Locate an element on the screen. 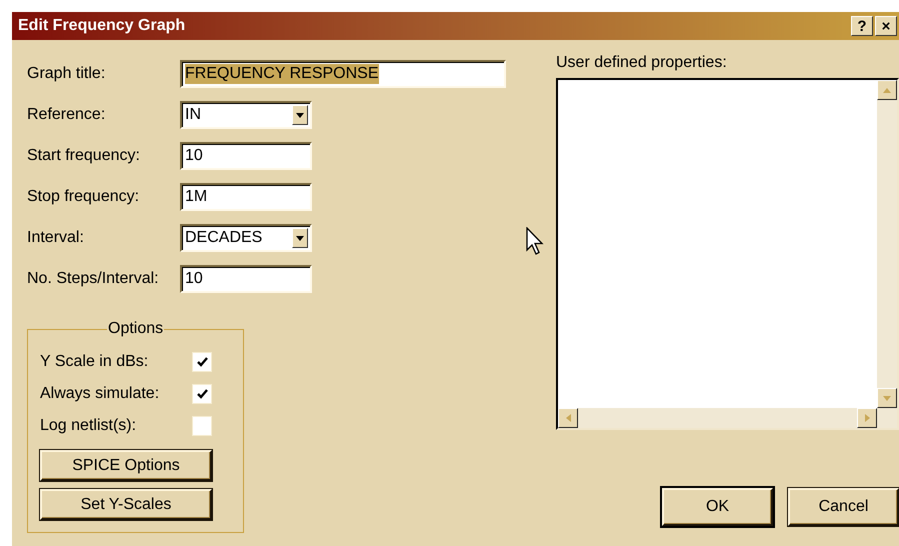 The image size is (899, 546). field-label: Start frequency: is located at coordinates (84, 156).